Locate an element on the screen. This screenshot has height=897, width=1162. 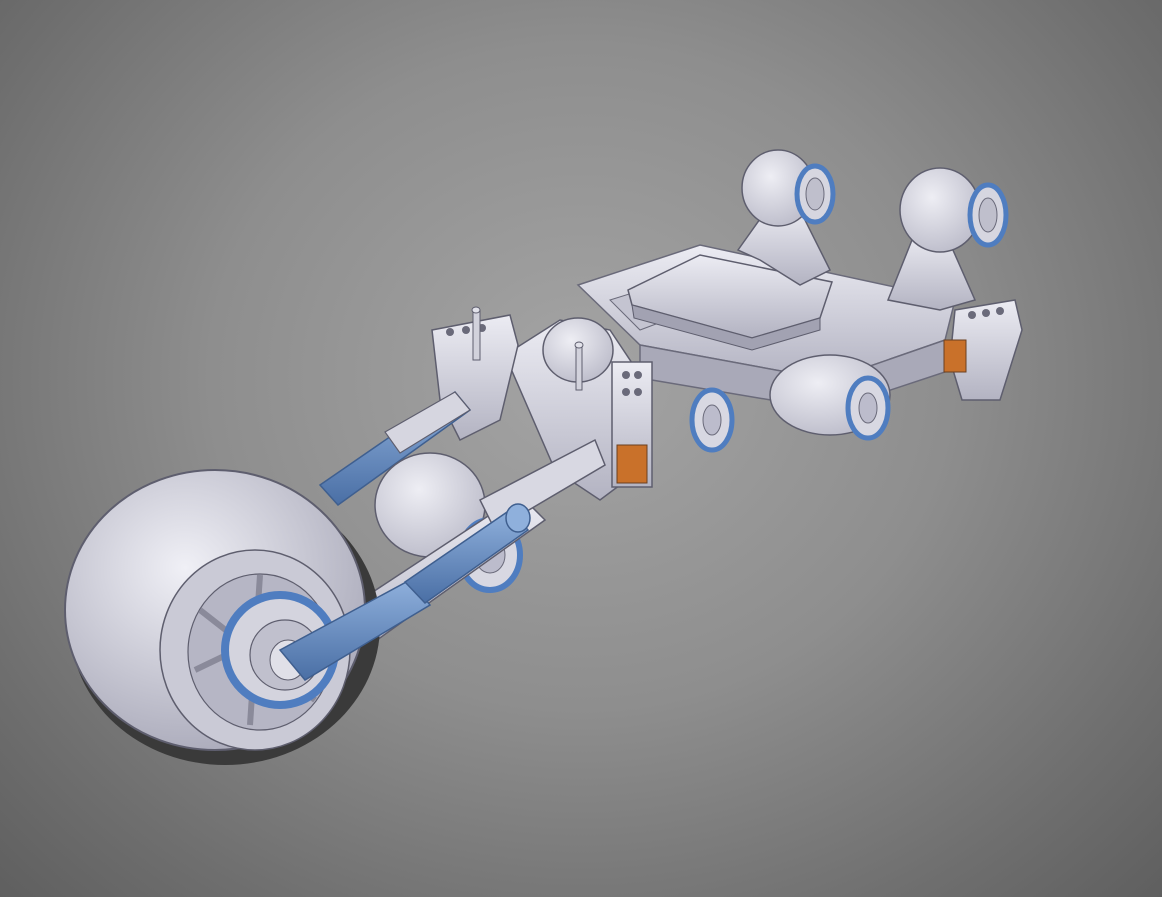
rear-arm-right is located at coordinates (947, 239).